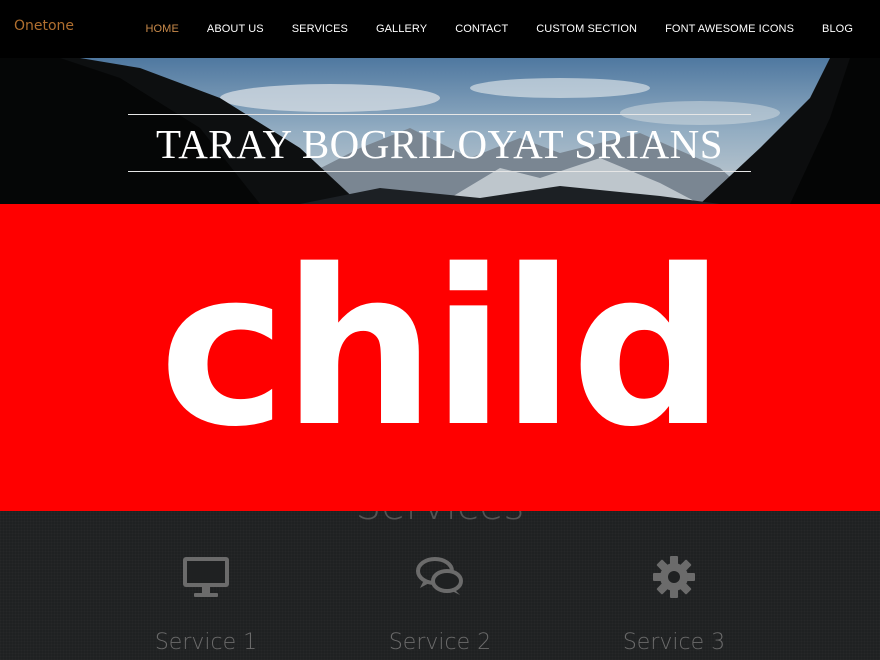 The width and height of the screenshot is (880, 660). What do you see at coordinates (440, 642) in the screenshot?
I see `service-label-2: Service 2` at bounding box center [440, 642].